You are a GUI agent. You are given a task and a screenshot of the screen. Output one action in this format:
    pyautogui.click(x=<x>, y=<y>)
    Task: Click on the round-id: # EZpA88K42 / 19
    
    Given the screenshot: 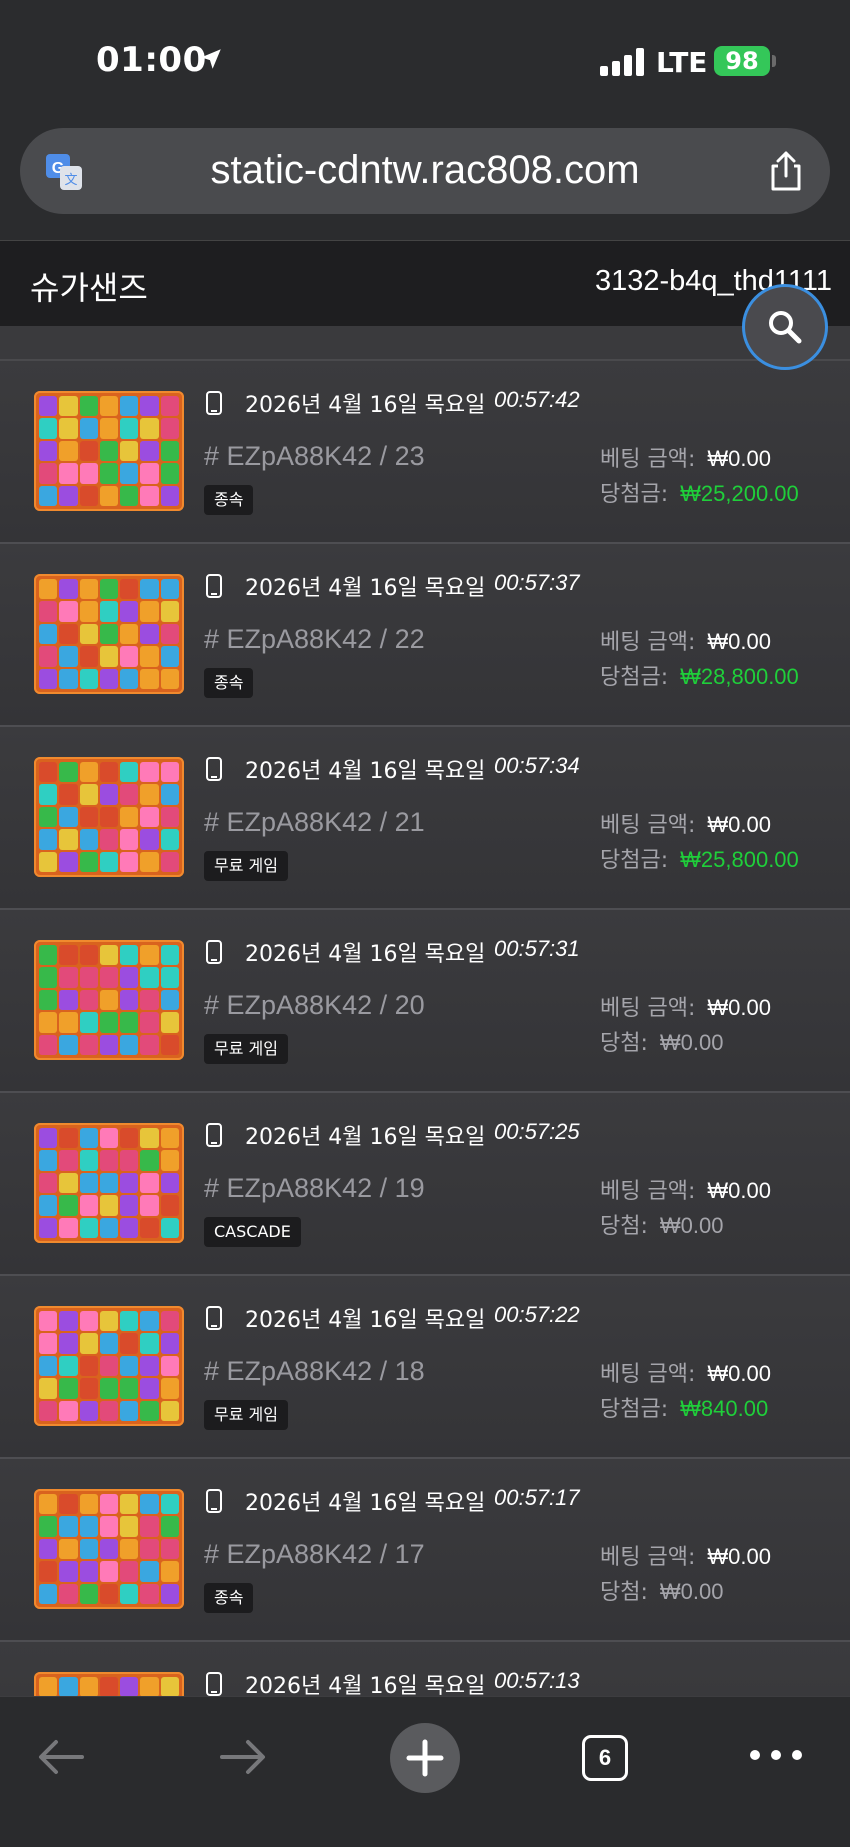 What is the action you would take?
    pyautogui.click(x=314, y=1188)
    